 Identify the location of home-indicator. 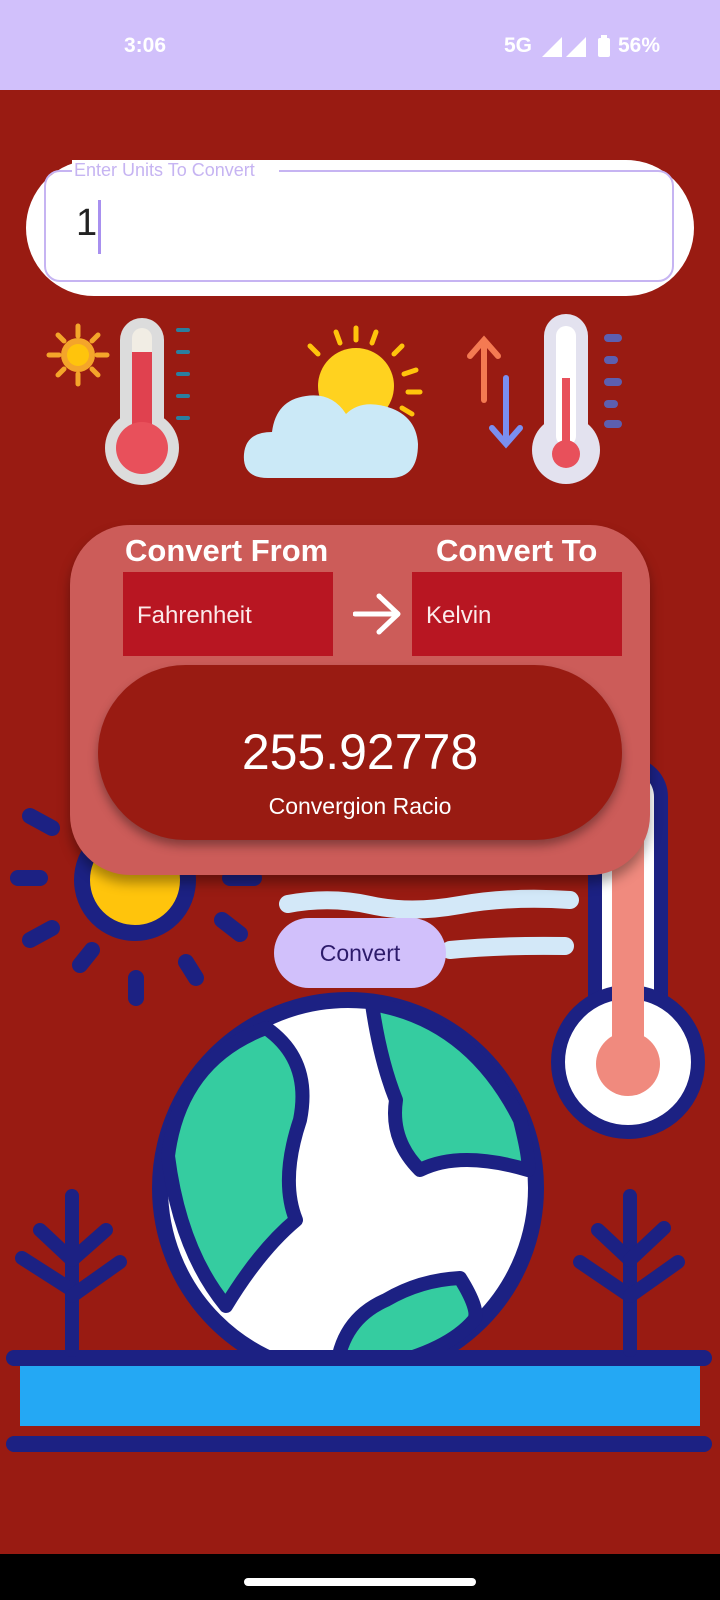
(360, 1582).